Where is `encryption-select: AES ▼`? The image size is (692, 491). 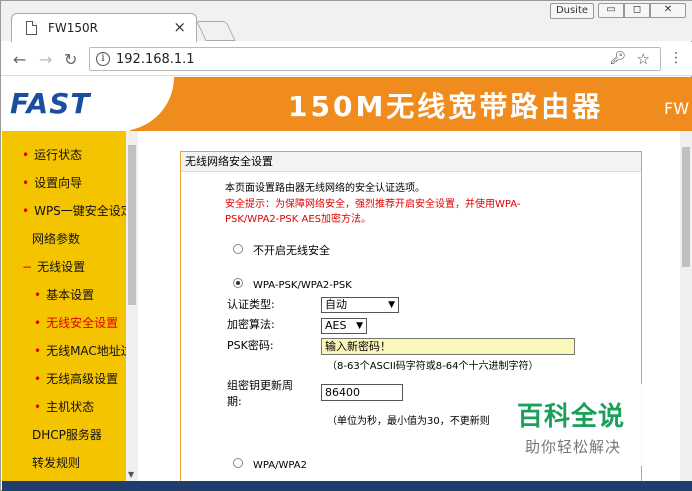
encryption-select: AES ▼ is located at coordinates (344, 326).